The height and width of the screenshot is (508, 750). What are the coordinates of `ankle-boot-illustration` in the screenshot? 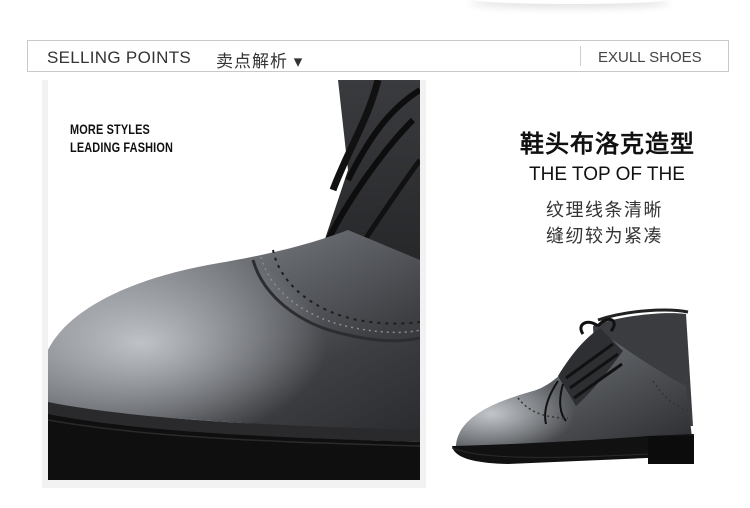 It's located at (572, 386).